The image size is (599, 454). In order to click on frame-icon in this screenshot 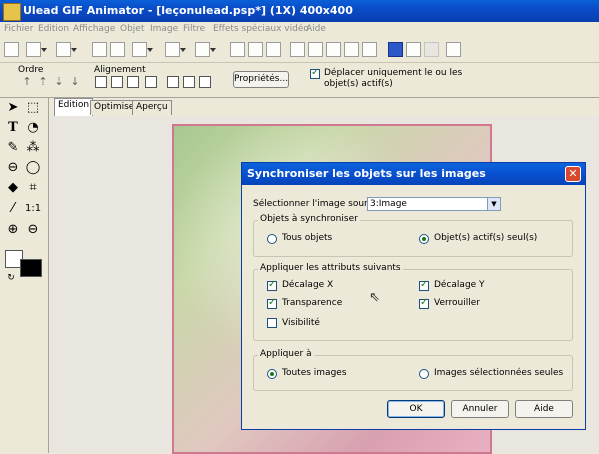, I will do `click(297, 49)`.